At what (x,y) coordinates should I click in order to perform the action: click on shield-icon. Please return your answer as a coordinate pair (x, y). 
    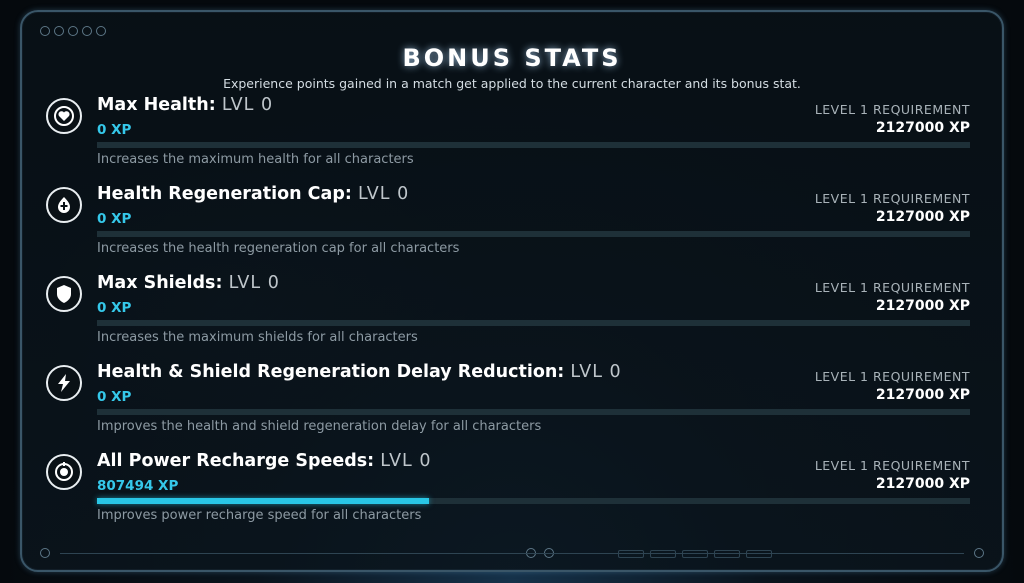
    Looking at the image, I should click on (64, 294).